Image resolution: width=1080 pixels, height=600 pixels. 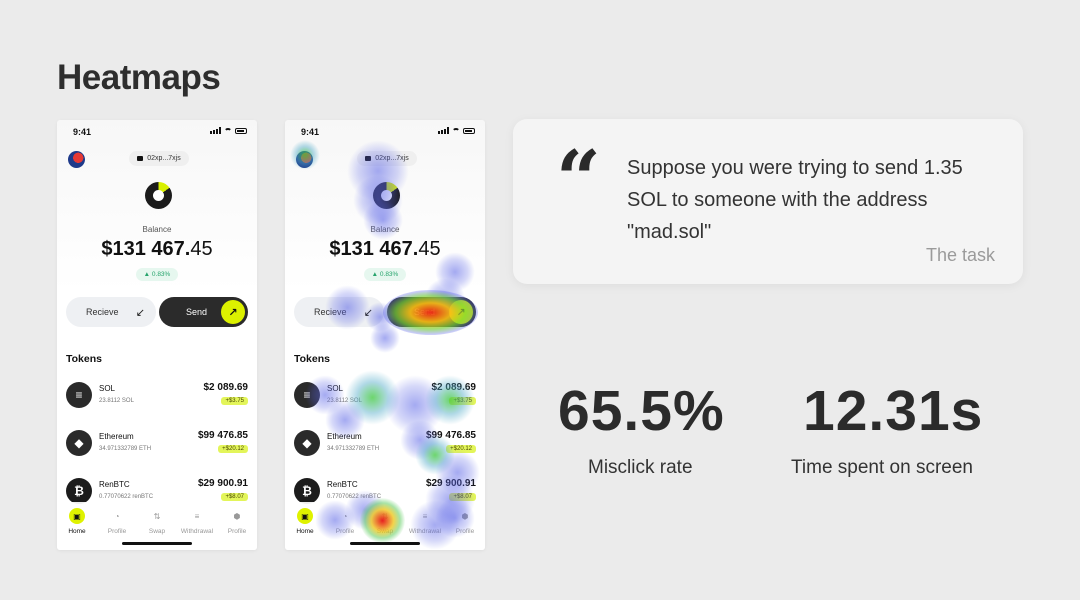 What do you see at coordinates (893, 411) in the screenshot?
I see `time-on-screen-value: 12.31s` at bounding box center [893, 411].